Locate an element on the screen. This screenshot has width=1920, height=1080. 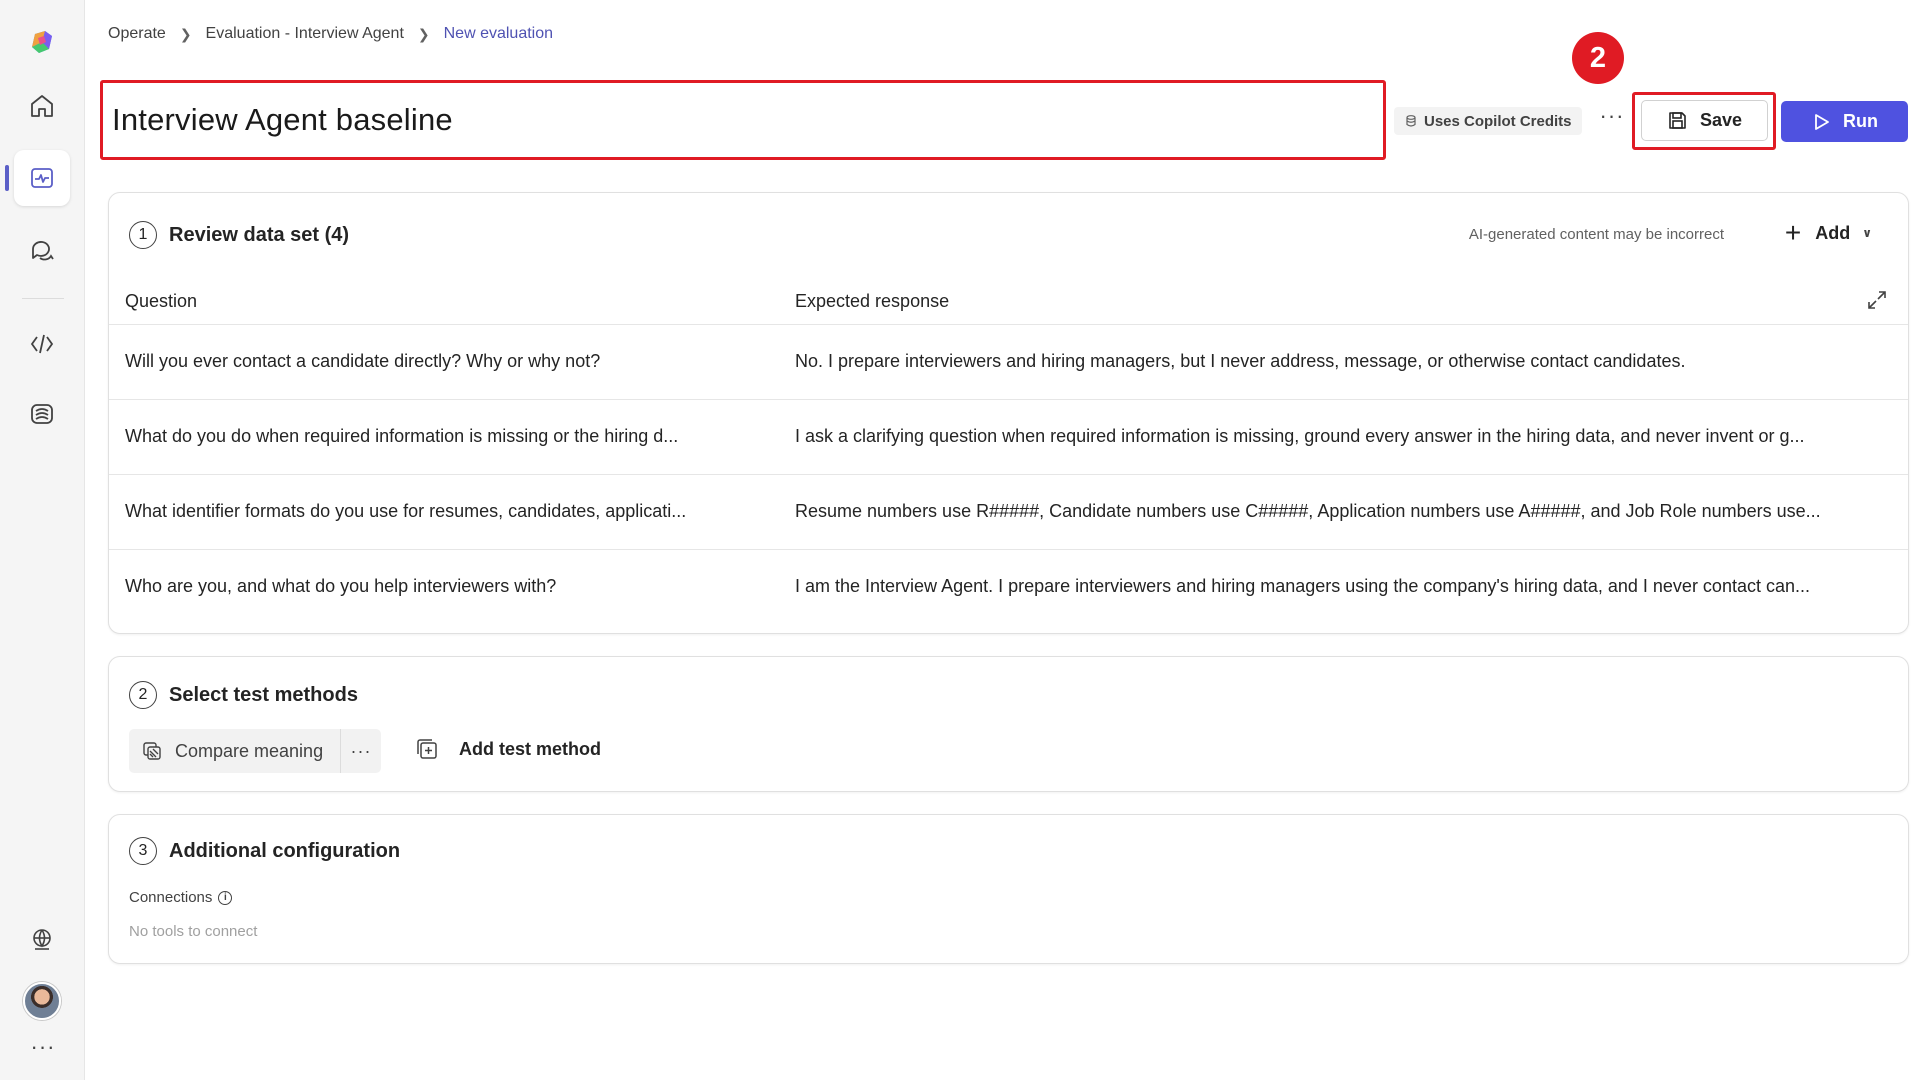
credits-label: Uses Copilot Credits is located at coordinates (1498, 121).